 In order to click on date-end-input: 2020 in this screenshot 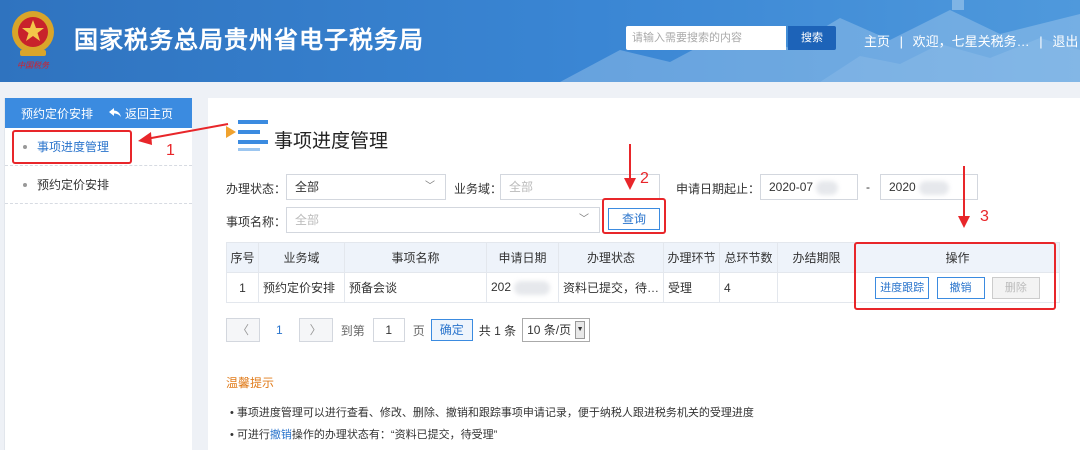, I will do `click(929, 187)`.